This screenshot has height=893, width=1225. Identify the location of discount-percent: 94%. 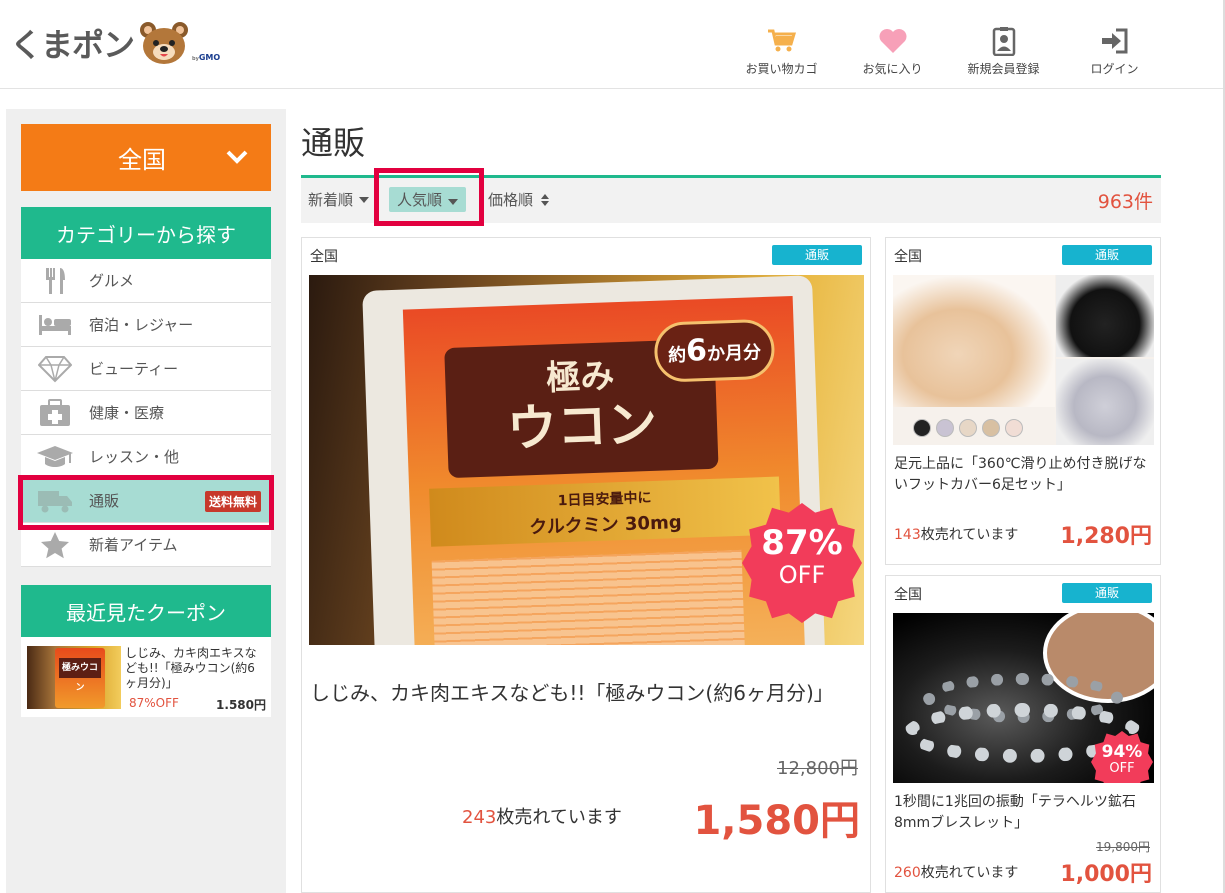
(1122, 752).